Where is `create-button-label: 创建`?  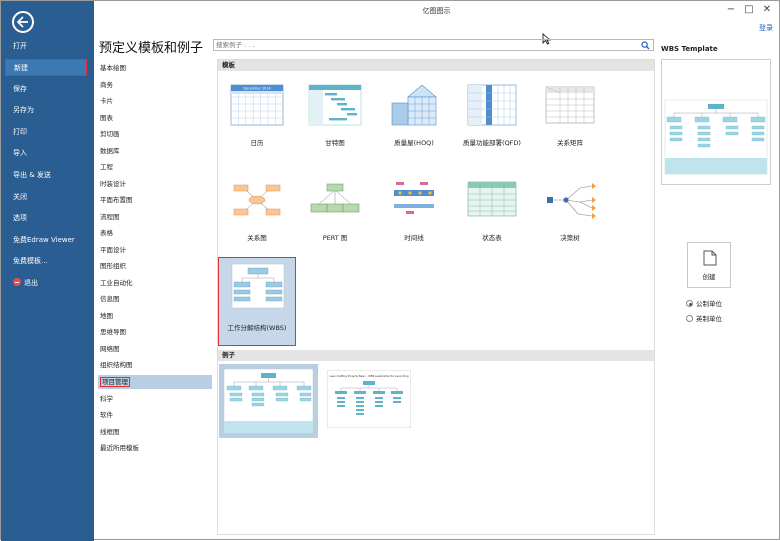
create-button-label: 创建 is located at coordinates (709, 277).